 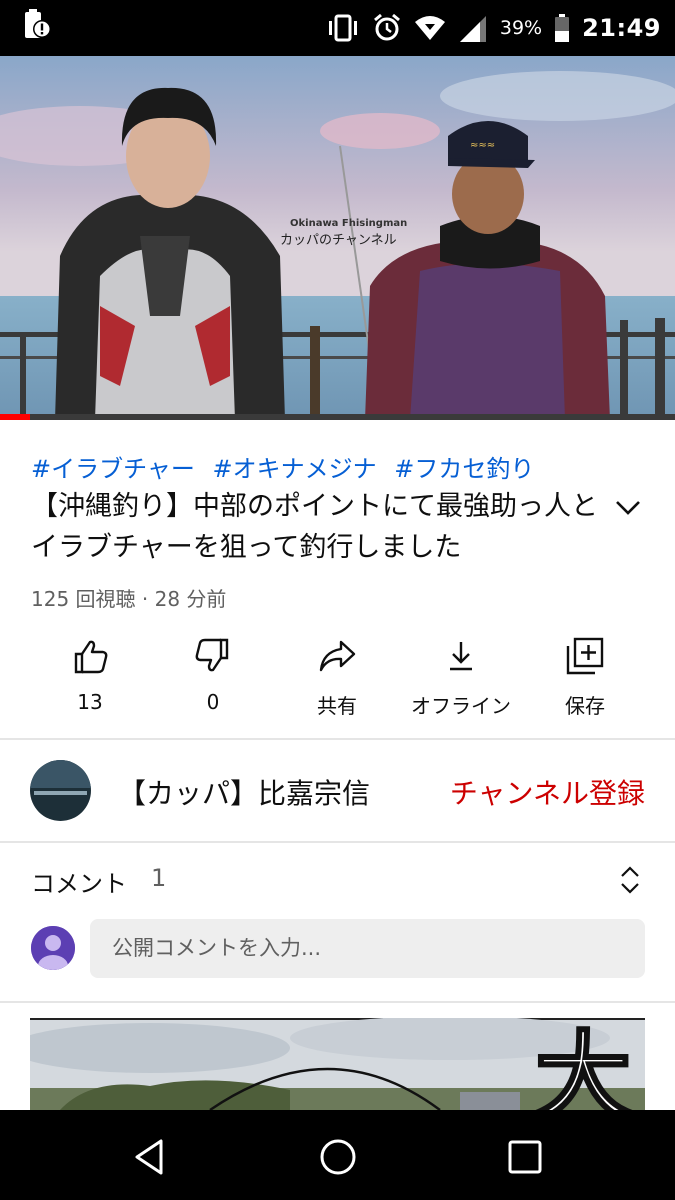 I want to click on clock: 21:49, so click(x=621, y=28).